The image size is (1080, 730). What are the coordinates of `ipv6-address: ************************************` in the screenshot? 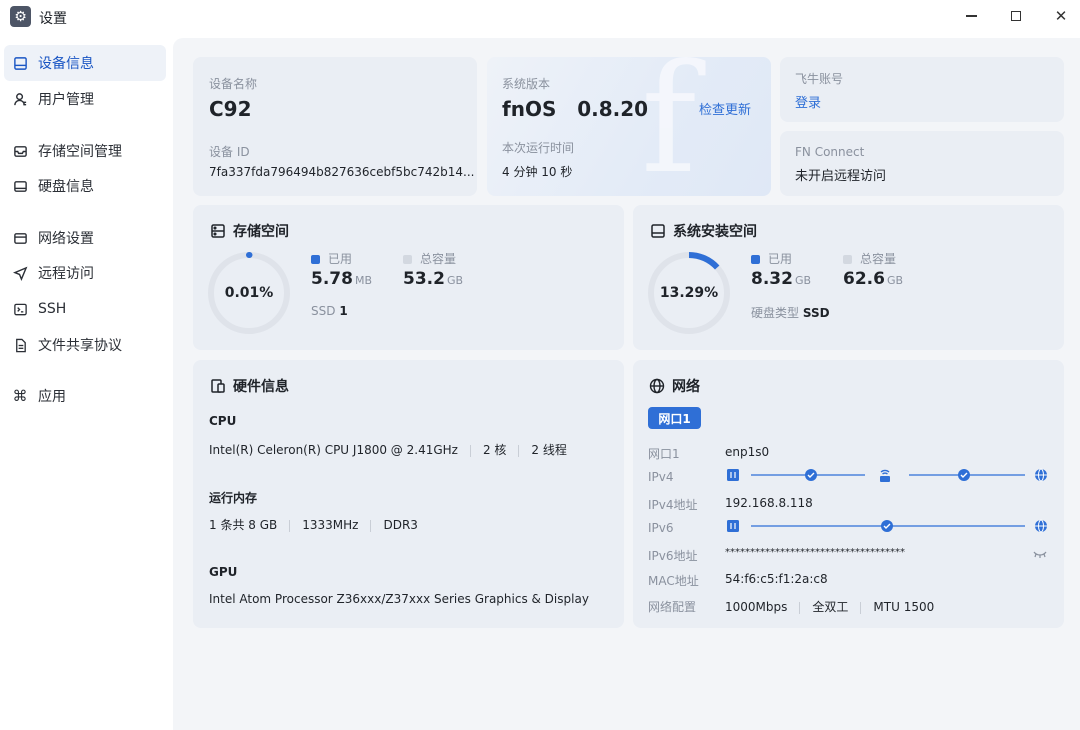 It's located at (815, 552).